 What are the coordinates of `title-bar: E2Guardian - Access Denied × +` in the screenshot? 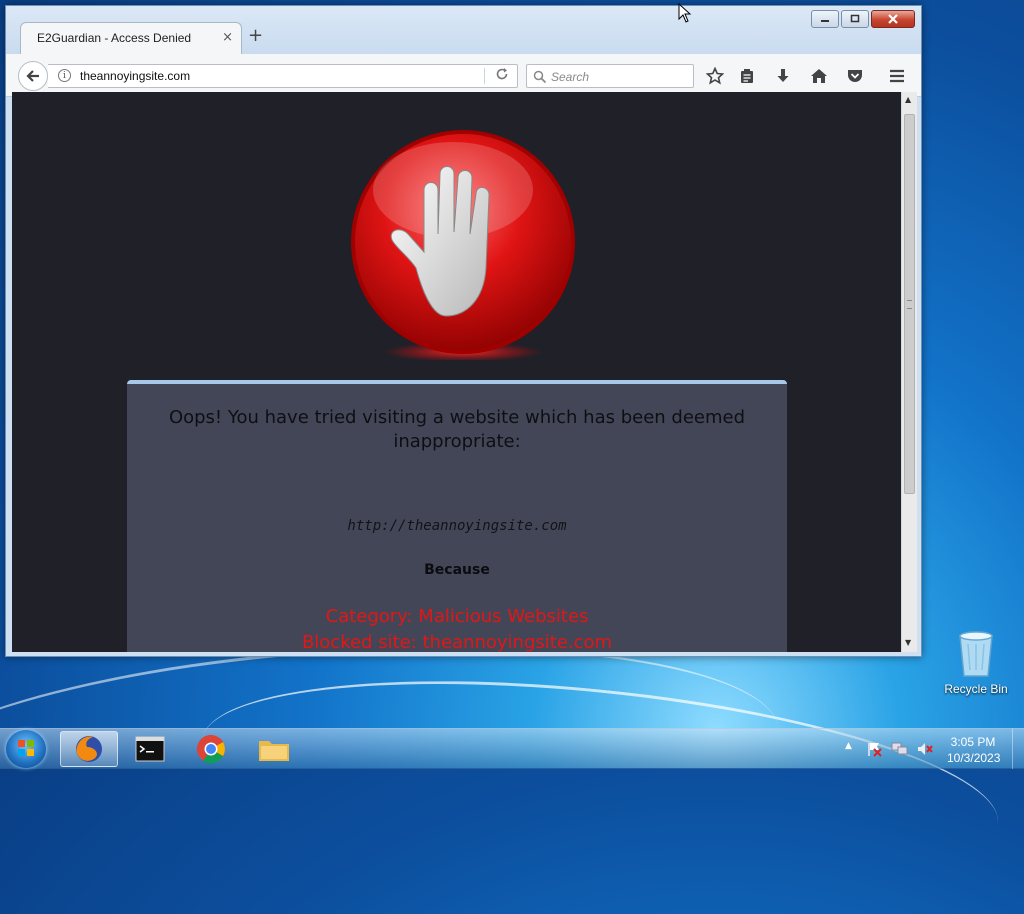 It's located at (463, 30).